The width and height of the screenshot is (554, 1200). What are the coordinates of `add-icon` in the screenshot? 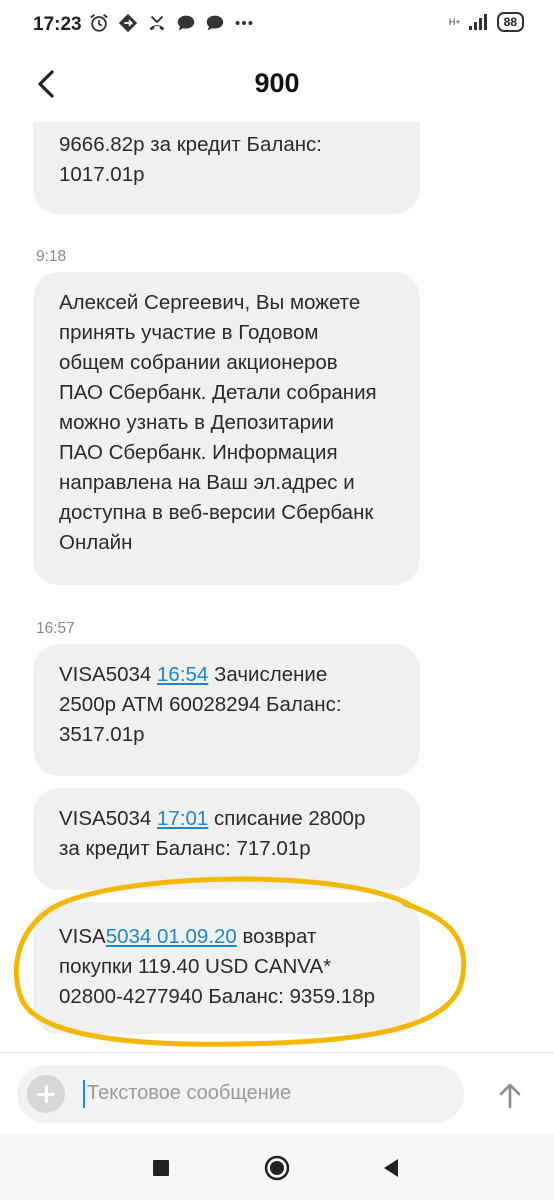 It's located at (46, 1094).